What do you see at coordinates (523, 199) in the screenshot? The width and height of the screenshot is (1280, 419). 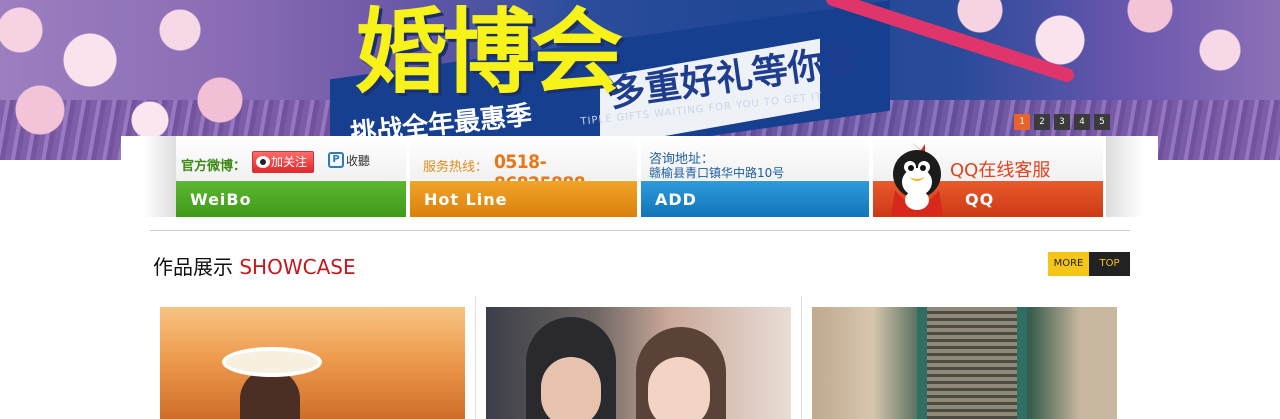 I see `hotline-strip: Hot Line` at bounding box center [523, 199].